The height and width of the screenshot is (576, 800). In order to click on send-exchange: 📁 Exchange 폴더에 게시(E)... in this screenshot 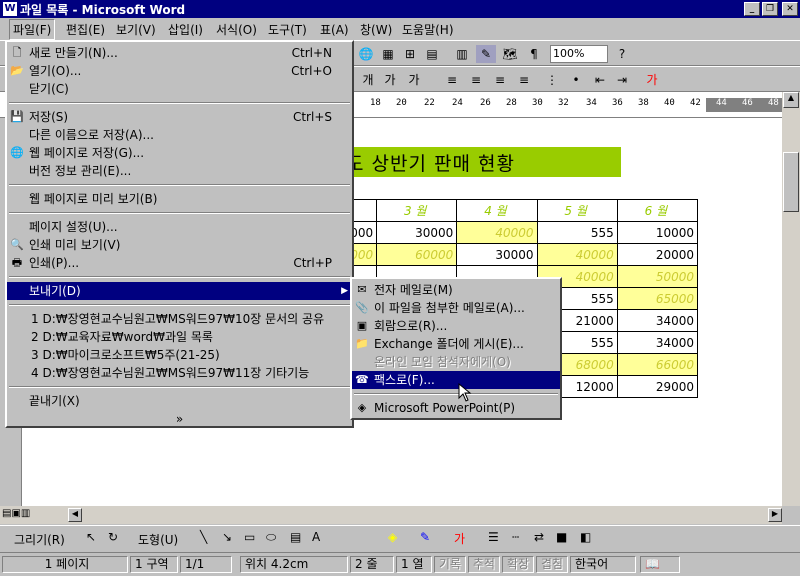, I will do `click(456, 344)`.